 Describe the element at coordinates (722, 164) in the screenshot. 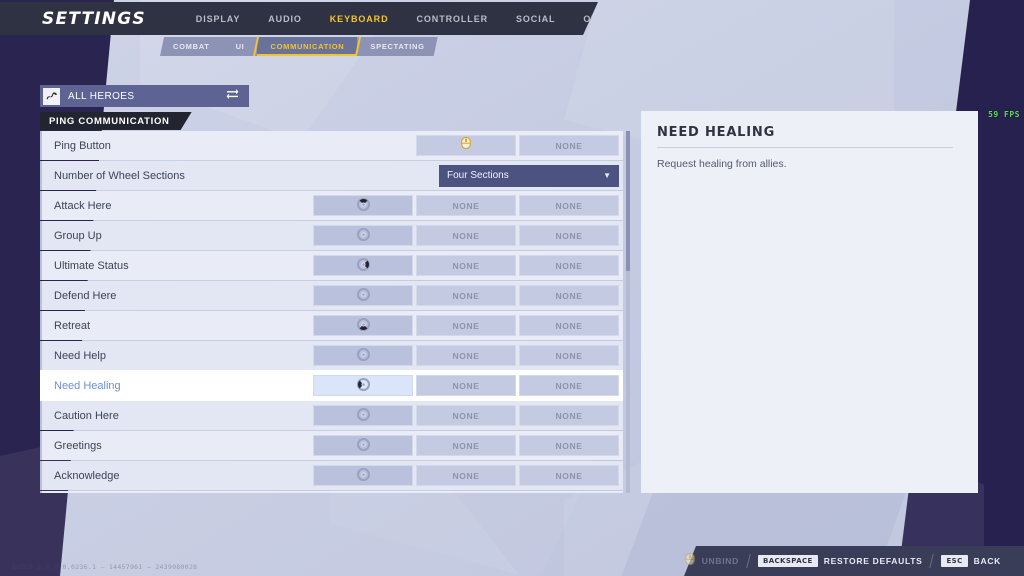

I see `info-panel-description: Request healing from allies.` at that location.